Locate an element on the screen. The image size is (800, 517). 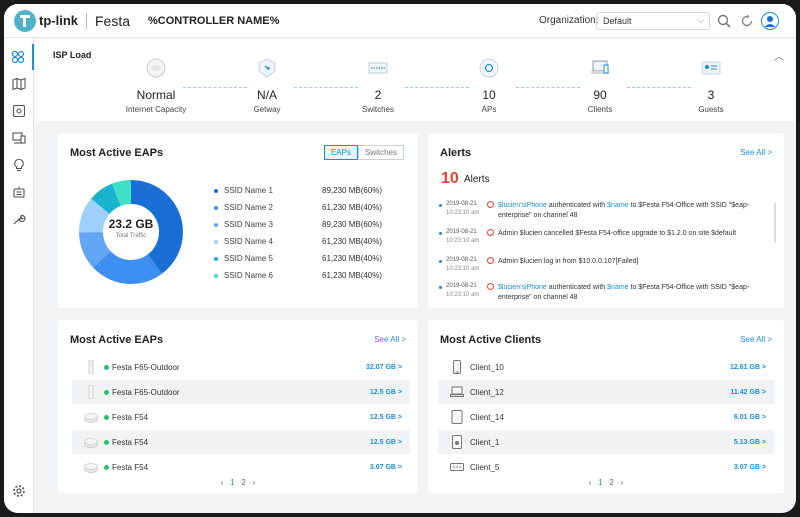
tab-switches: Switches is located at coordinates (380, 152).